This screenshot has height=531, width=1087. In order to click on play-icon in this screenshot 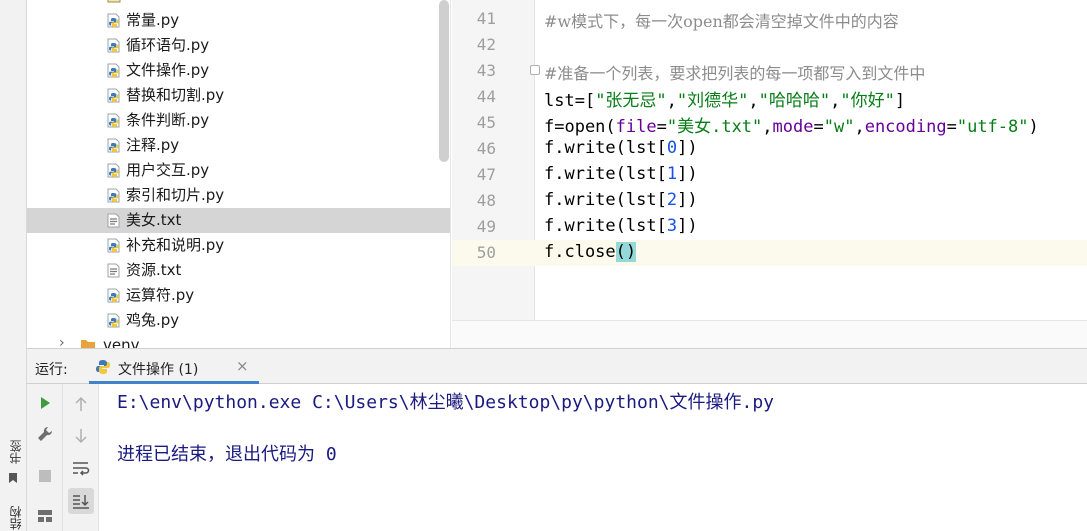, I will do `click(45, 403)`.